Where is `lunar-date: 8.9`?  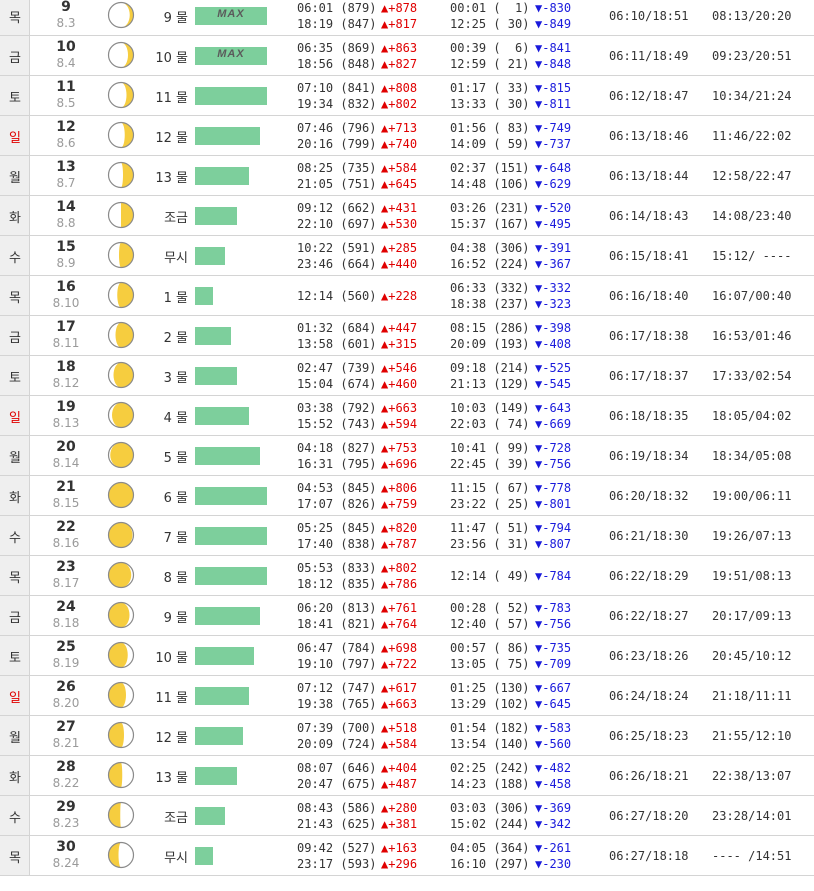 lunar-date: 8.9 is located at coordinates (66, 263).